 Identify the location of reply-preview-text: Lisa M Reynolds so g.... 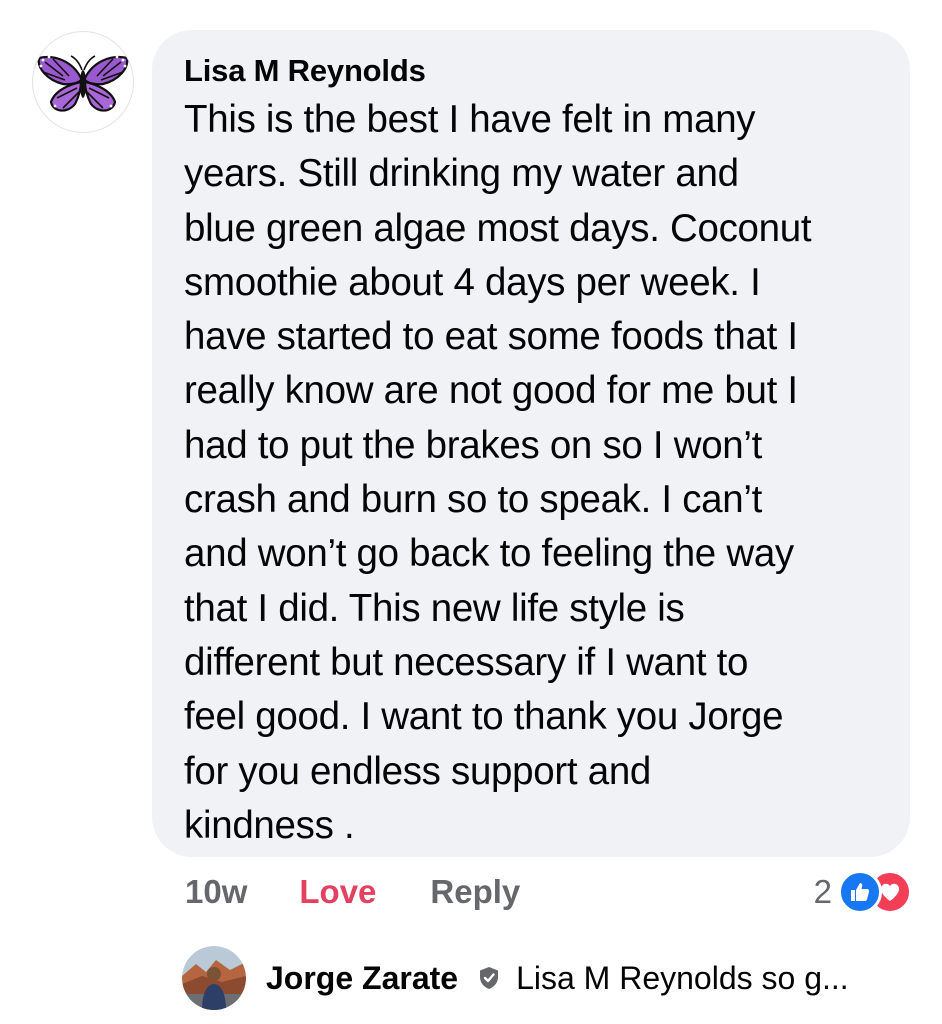
(682, 977).